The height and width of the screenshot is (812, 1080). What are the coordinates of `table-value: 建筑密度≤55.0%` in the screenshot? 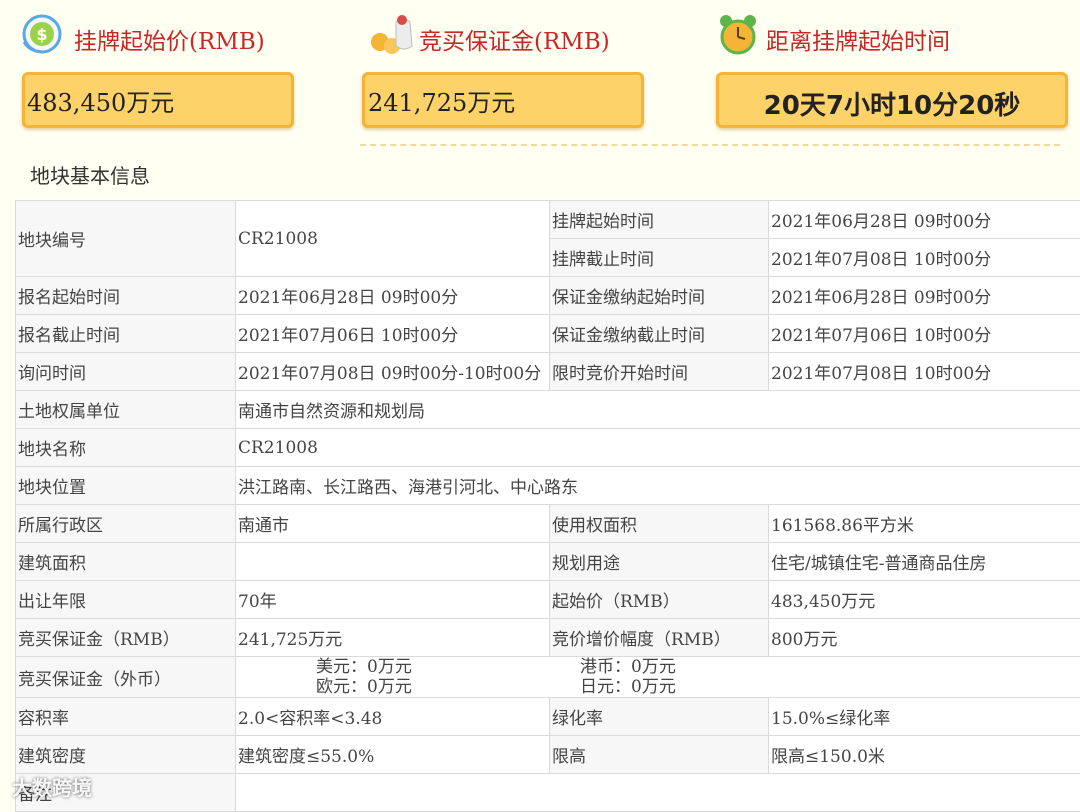 It's located at (393, 755).